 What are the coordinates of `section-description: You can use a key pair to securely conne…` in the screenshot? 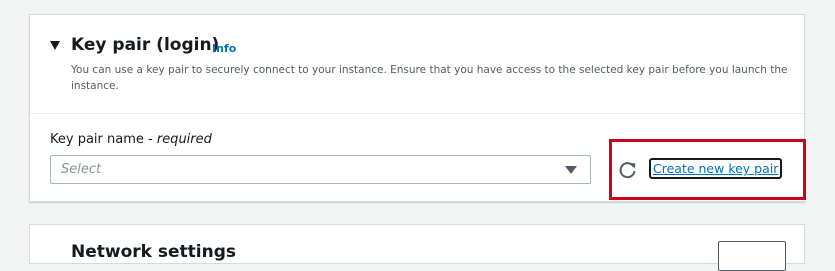 It's located at (429, 78).